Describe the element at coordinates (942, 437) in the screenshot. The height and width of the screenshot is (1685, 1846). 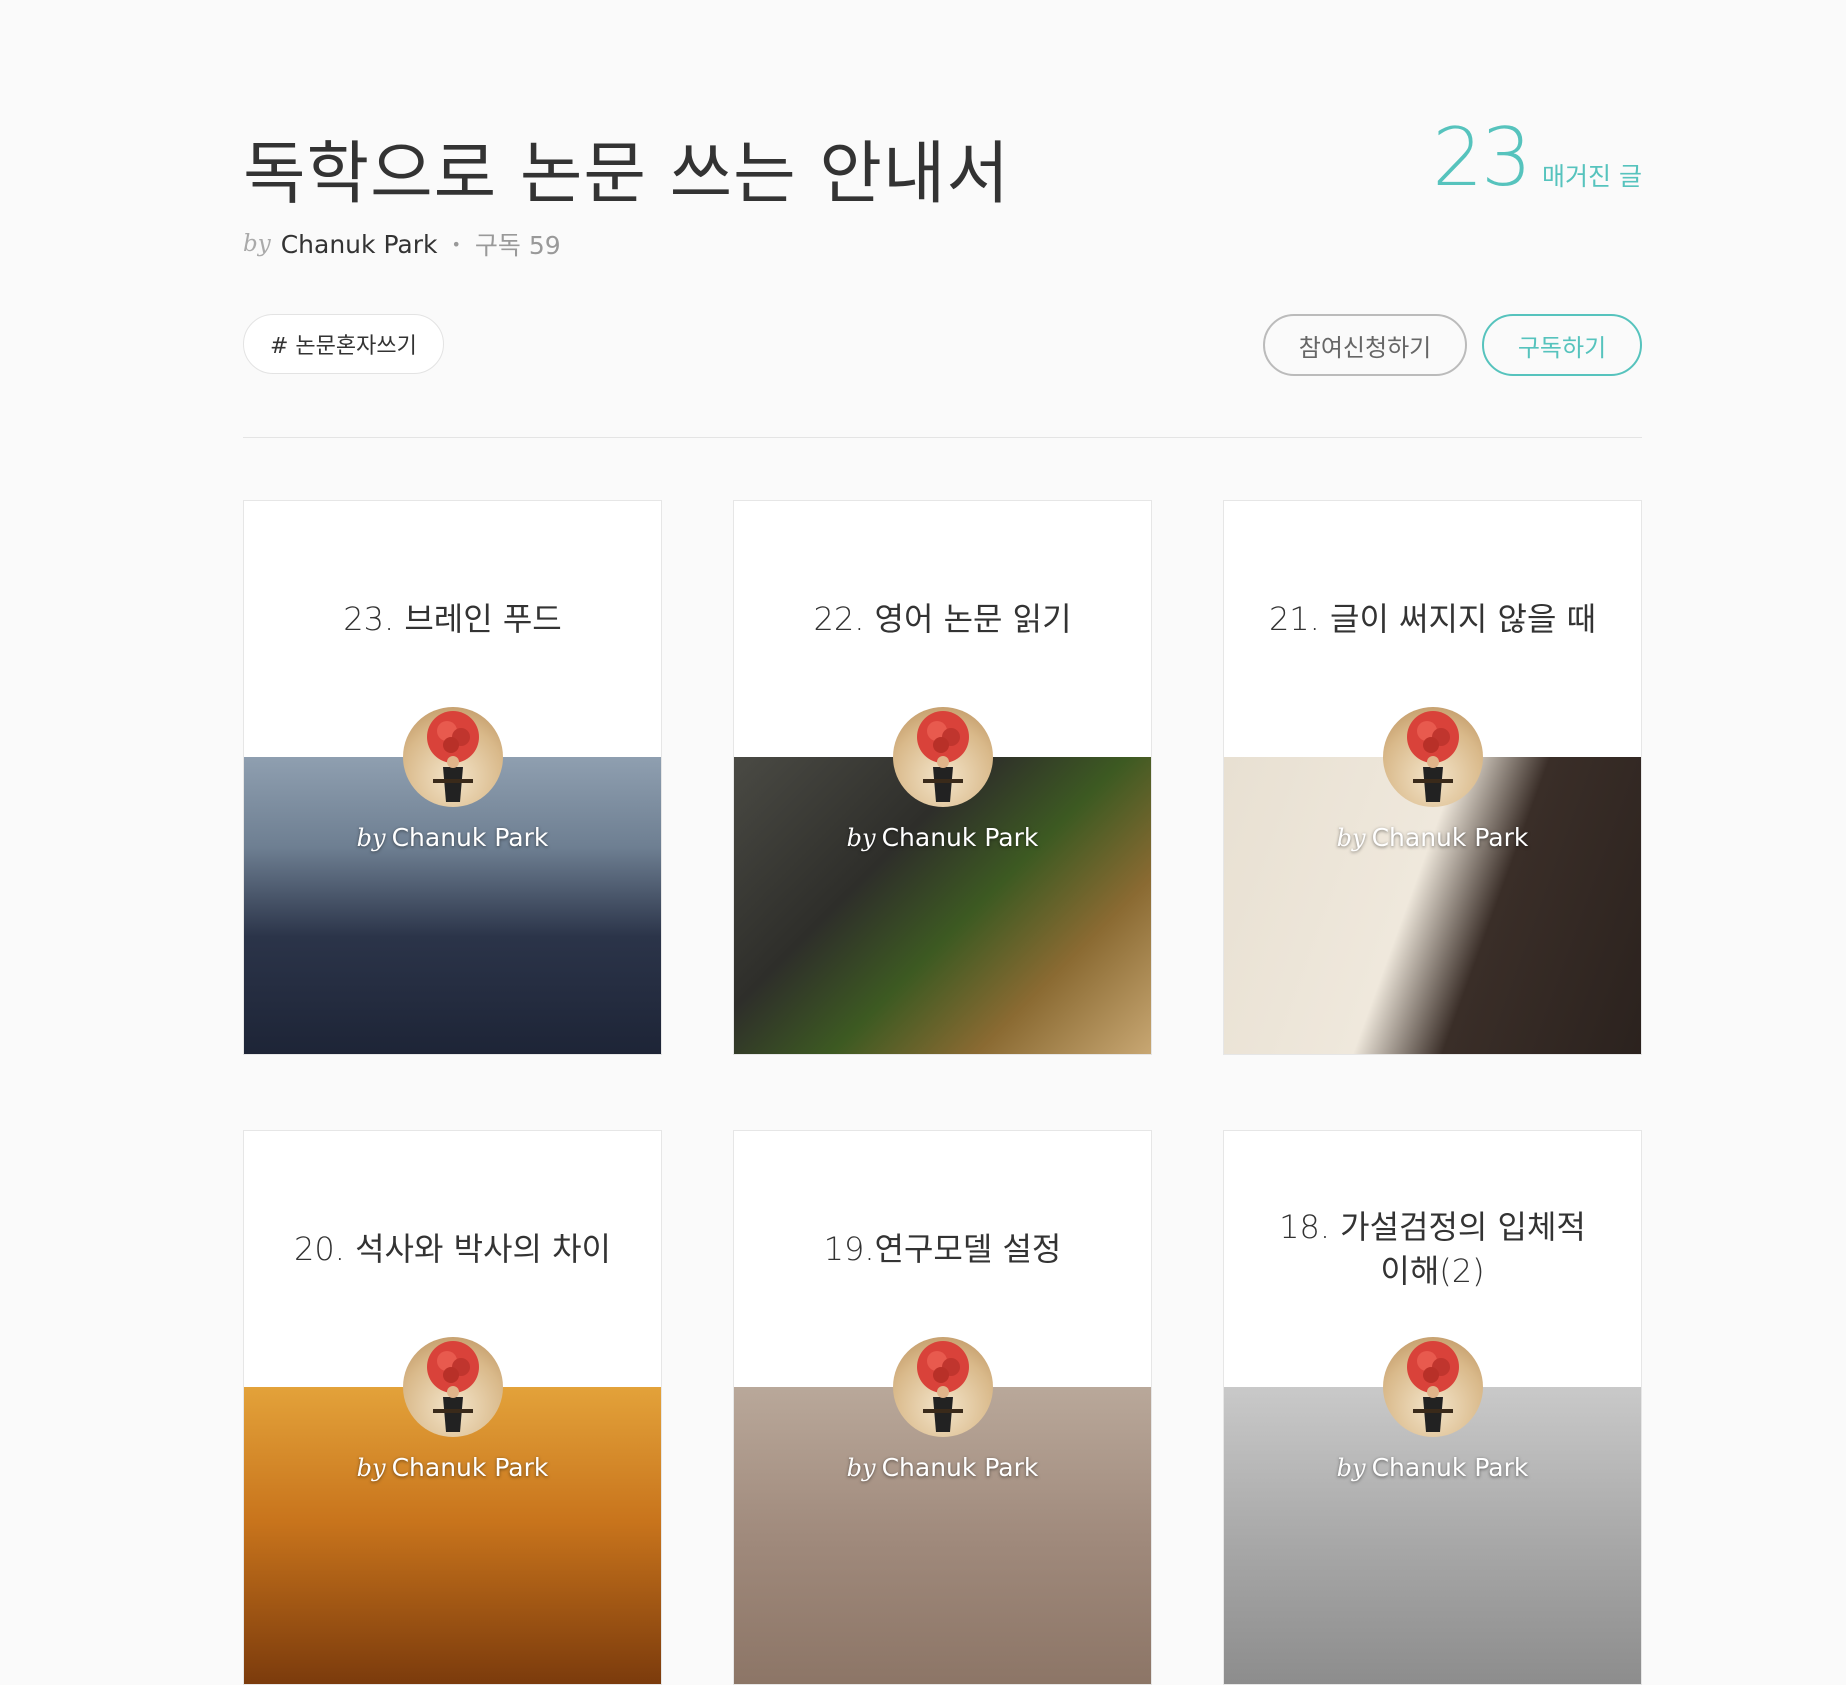
I see `divider` at that location.